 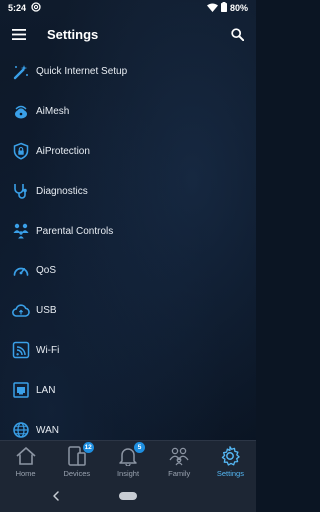 I want to click on wifi-icon, so click(x=21, y=350).